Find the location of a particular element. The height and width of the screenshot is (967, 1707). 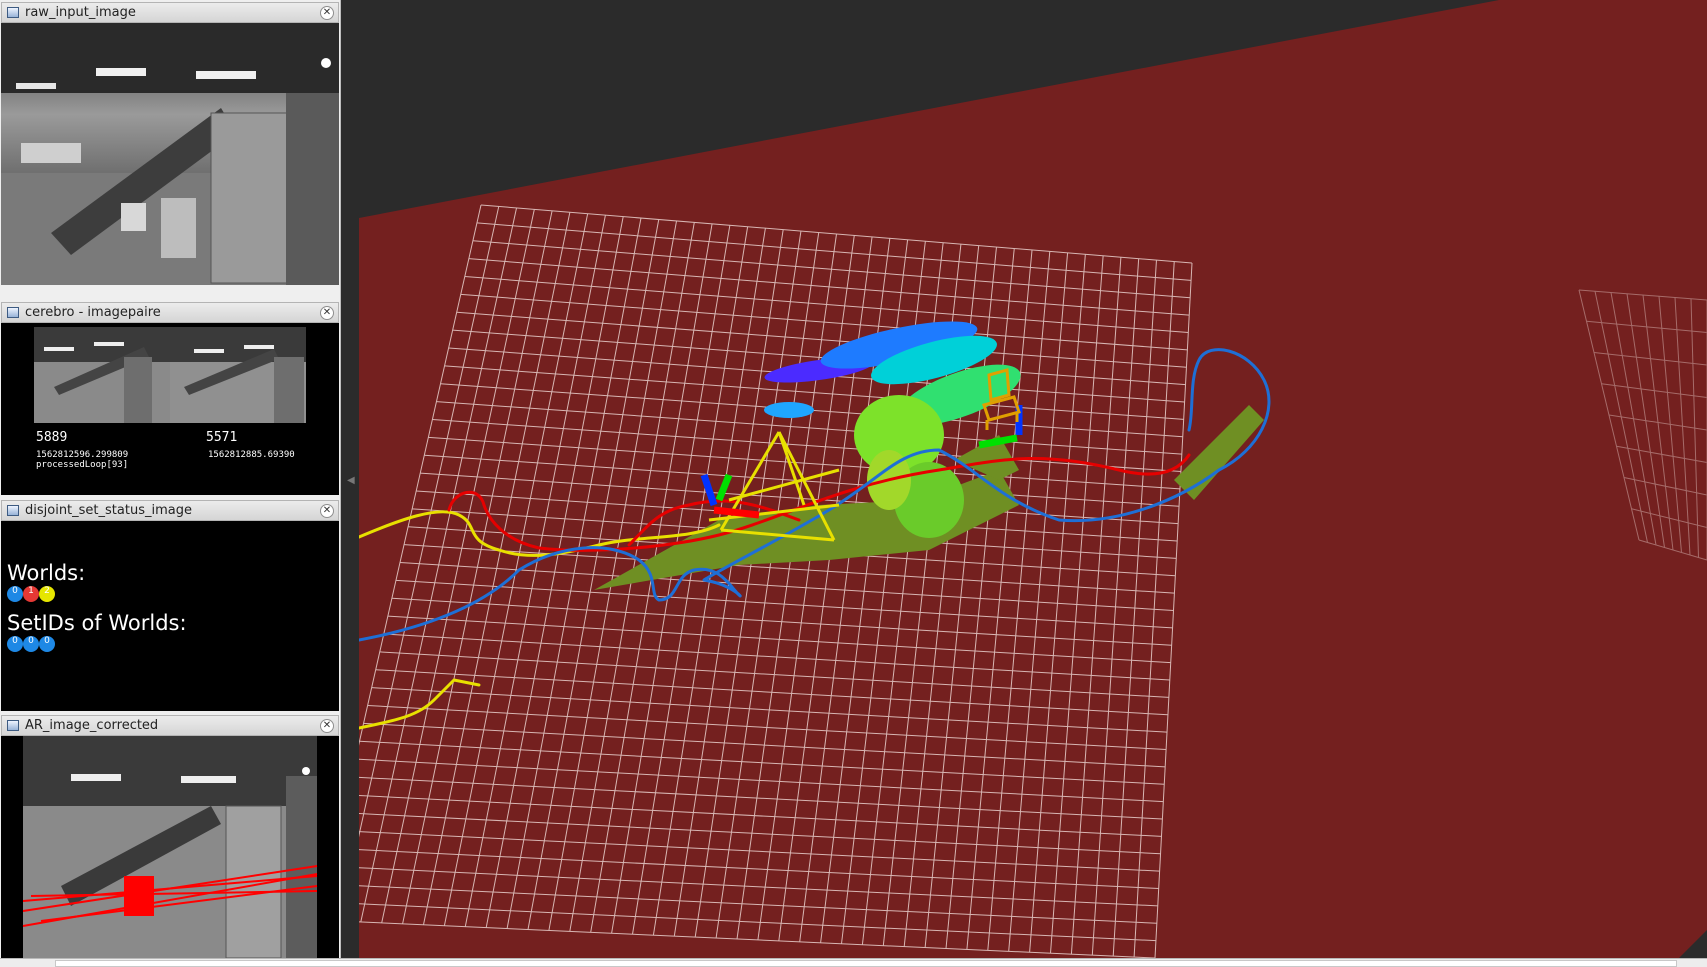

panel-titlebar: AR_image_corrected ✕ is located at coordinates (170, 725).